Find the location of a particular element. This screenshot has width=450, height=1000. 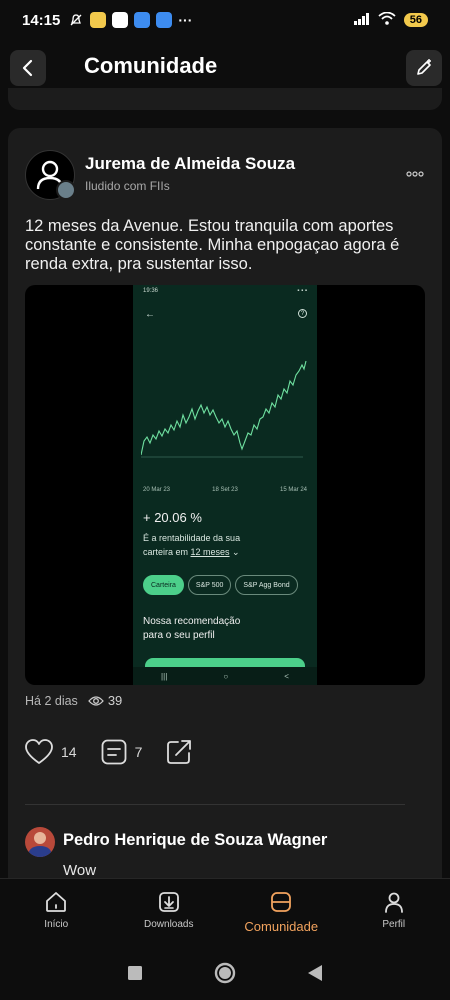

post-meta: Há 2 dias 39 is located at coordinates (73, 700).